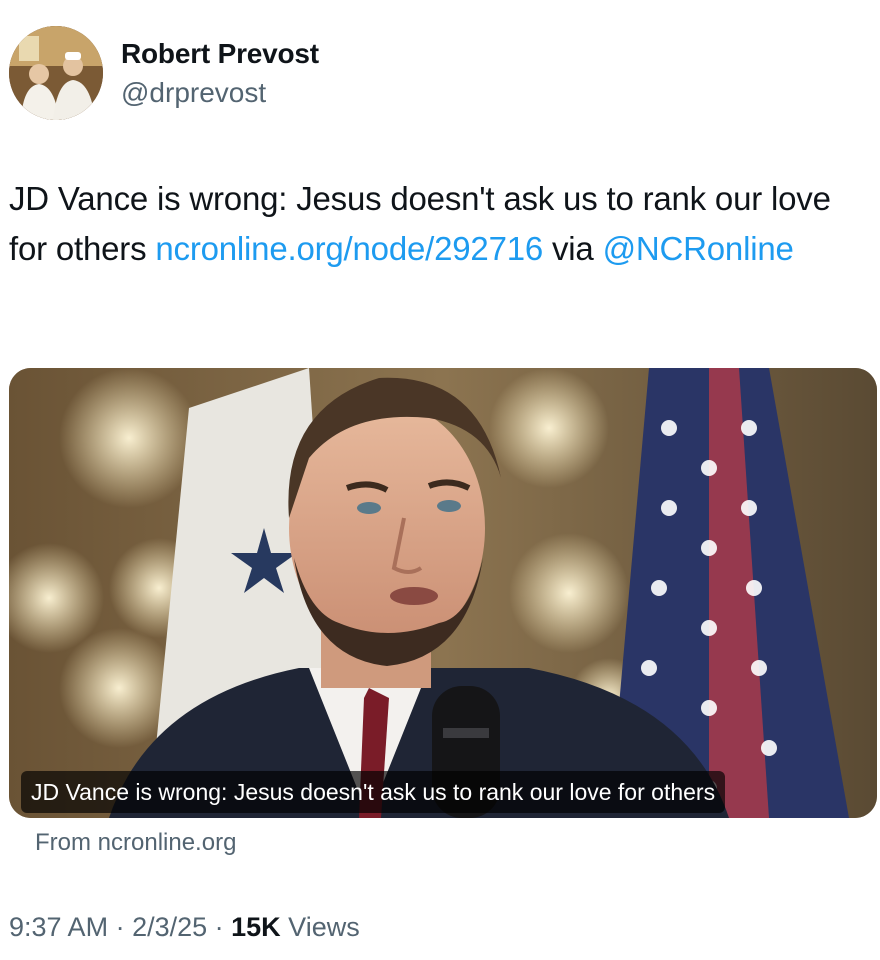 The image size is (880, 960). What do you see at coordinates (220, 54) in the screenshot?
I see `author-name: Robert Prevost` at bounding box center [220, 54].